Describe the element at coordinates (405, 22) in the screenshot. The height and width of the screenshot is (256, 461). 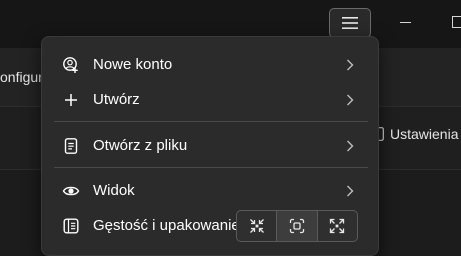
I see `minimize-button` at that location.